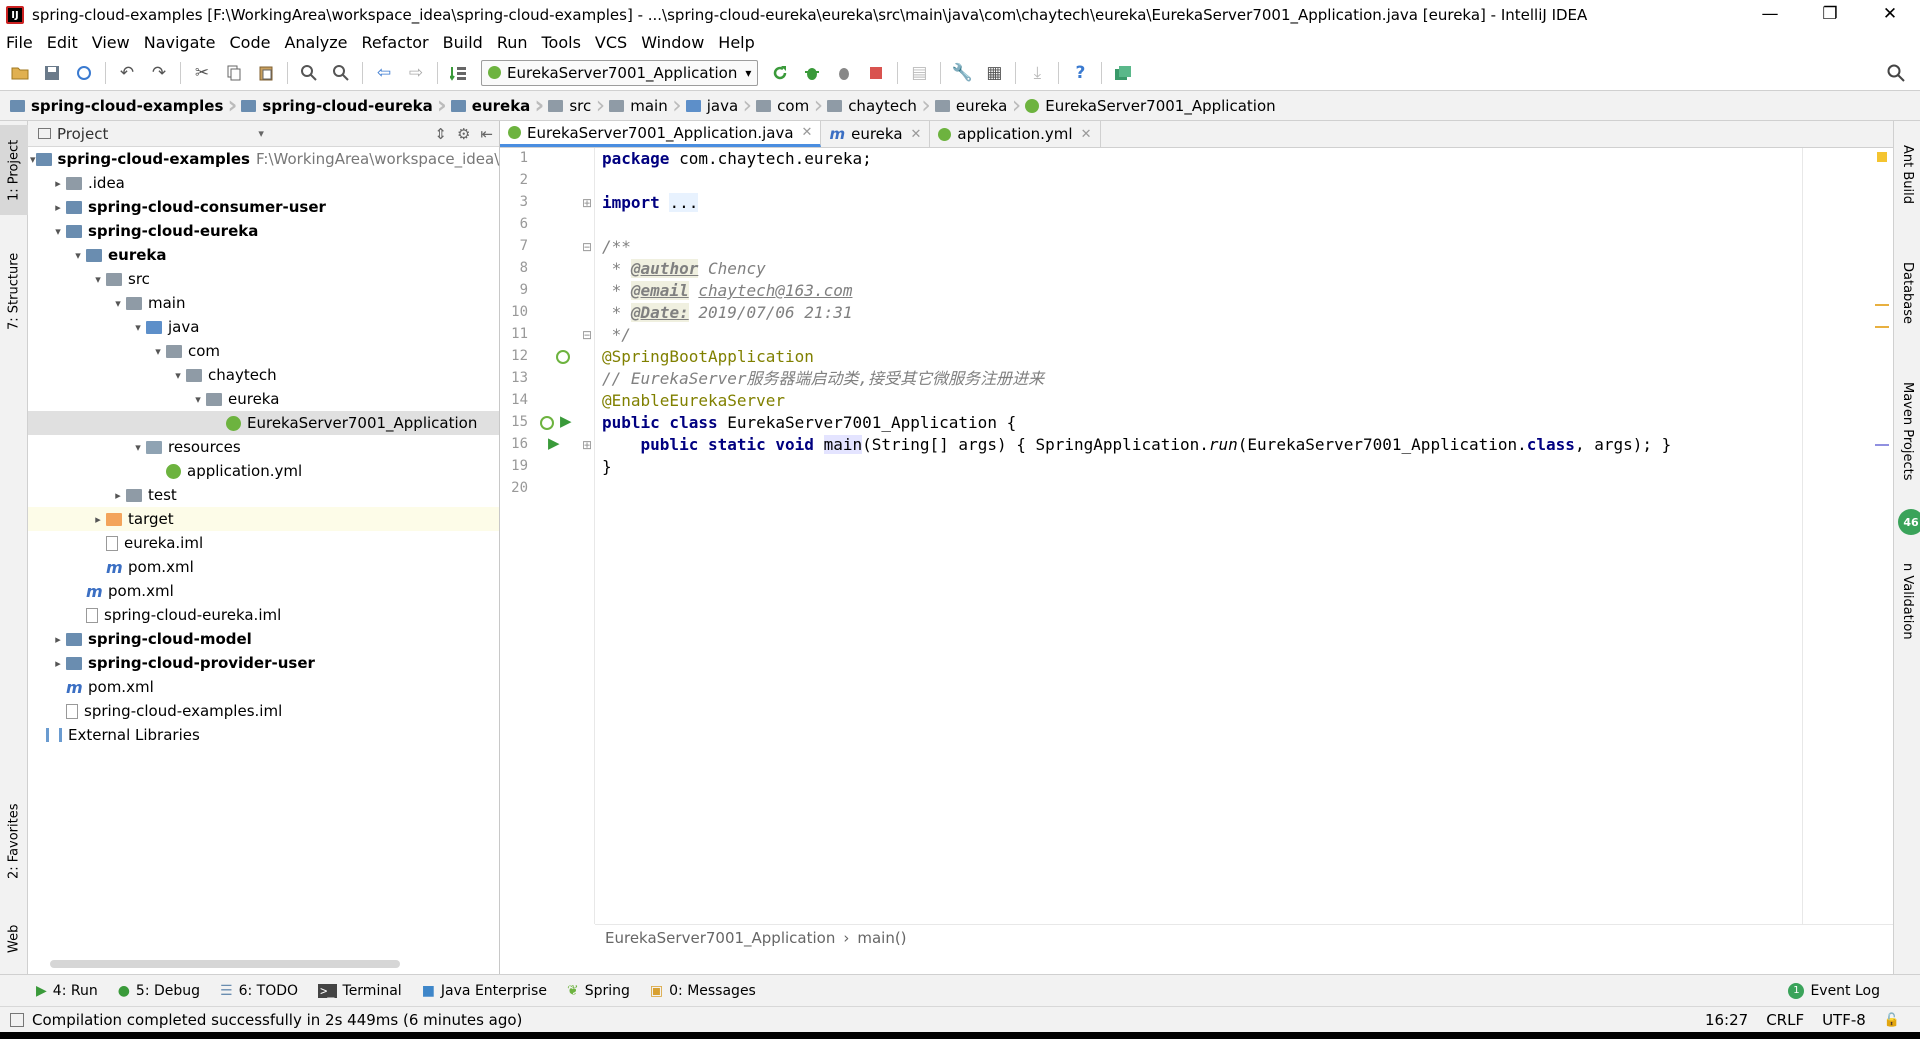 The height and width of the screenshot is (1039, 1920). Describe the element at coordinates (1907, 293) in the screenshot. I see `database-tool-tab: Database` at that location.